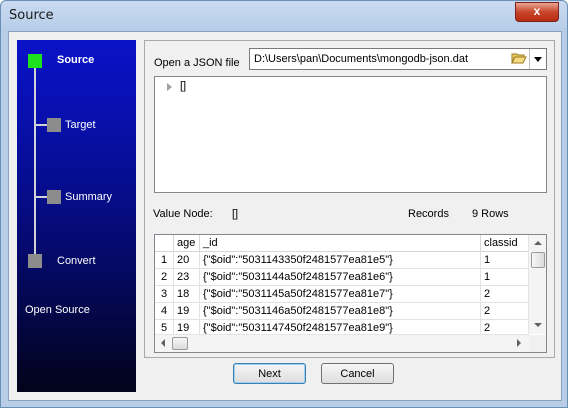 Image resolution: width=568 pixels, height=408 pixels. Describe the element at coordinates (76, 261) in the screenshot. I see `step-label-convert: Convert` at that location.